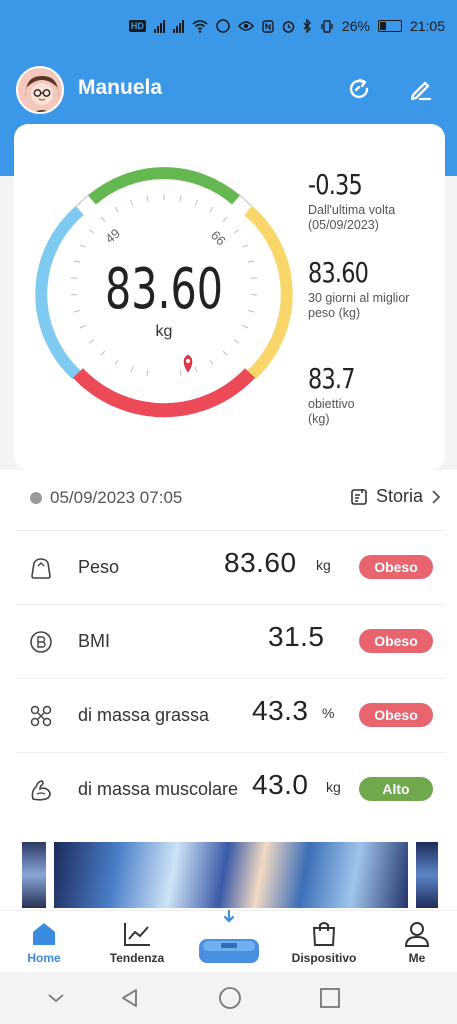 Image resolution: width=457 pixels, height=1024 pixels. Describe the element at coordinates (427, 875) in the screenshot. I see `banner-next-slide` at that location.